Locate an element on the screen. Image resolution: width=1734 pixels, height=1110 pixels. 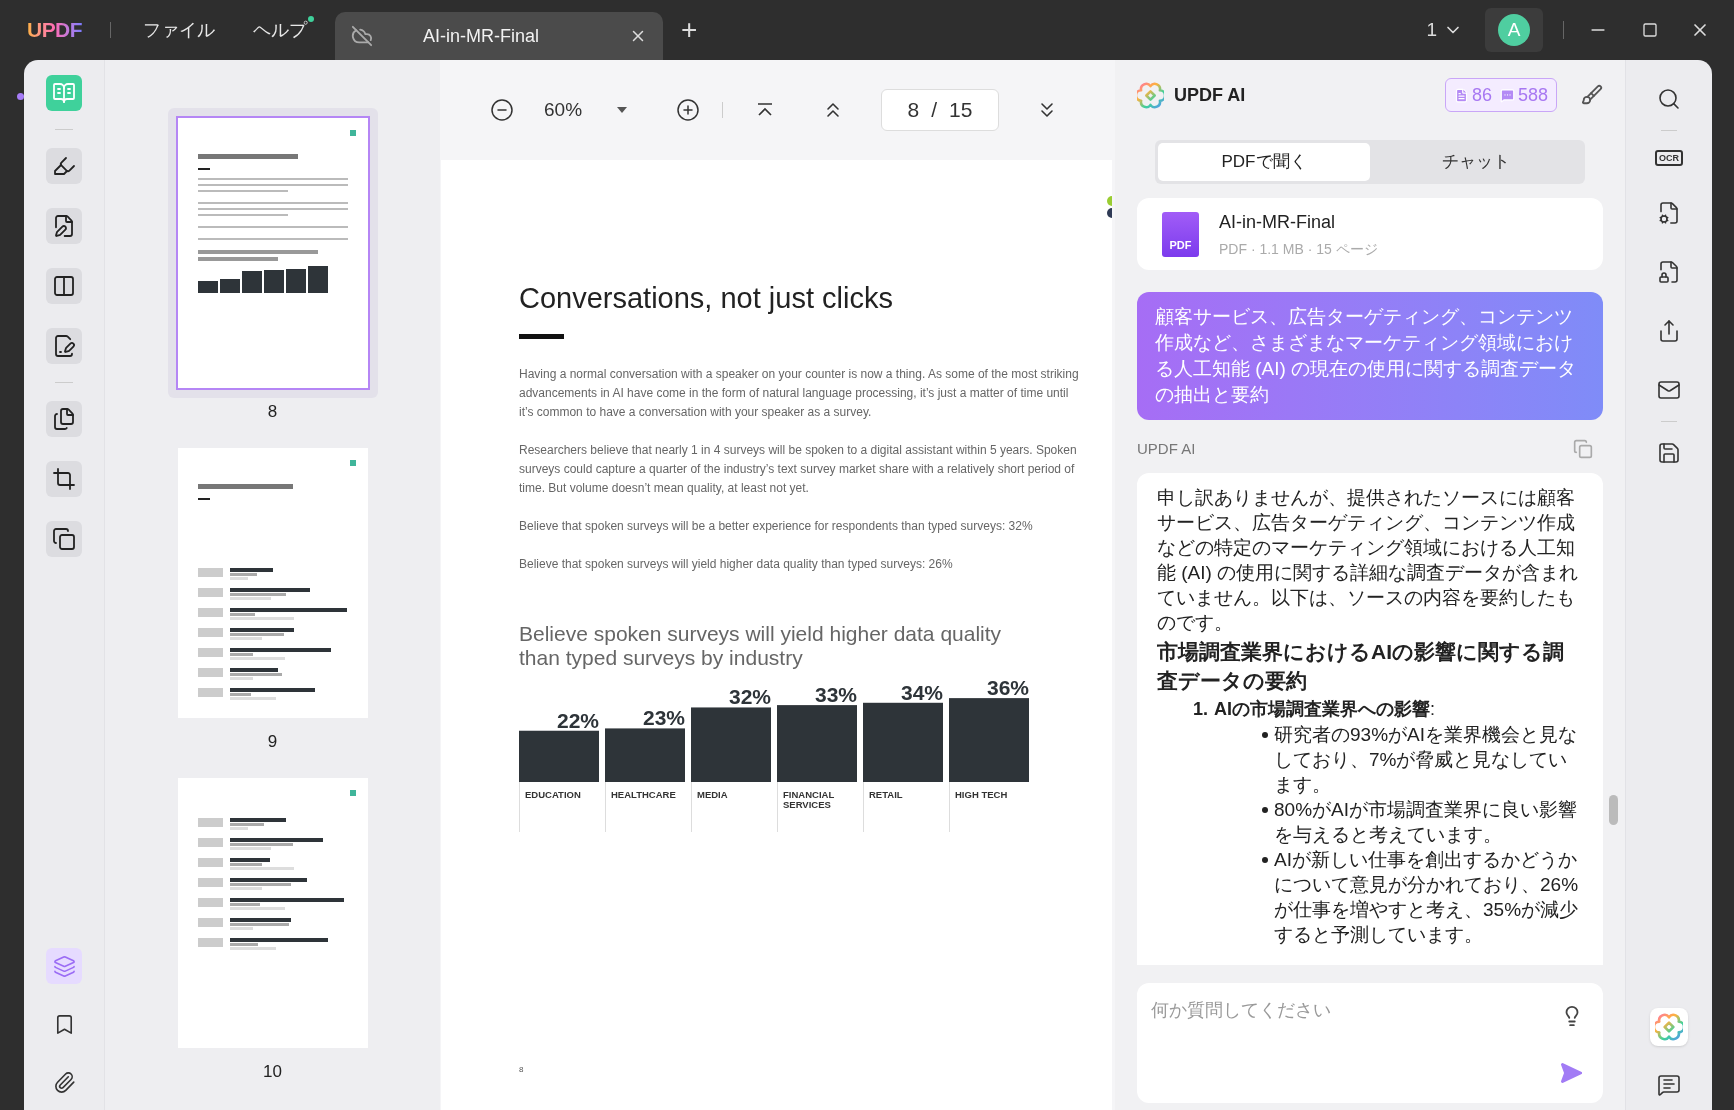
paperclip-icon is located at coordinates (64, 1082).